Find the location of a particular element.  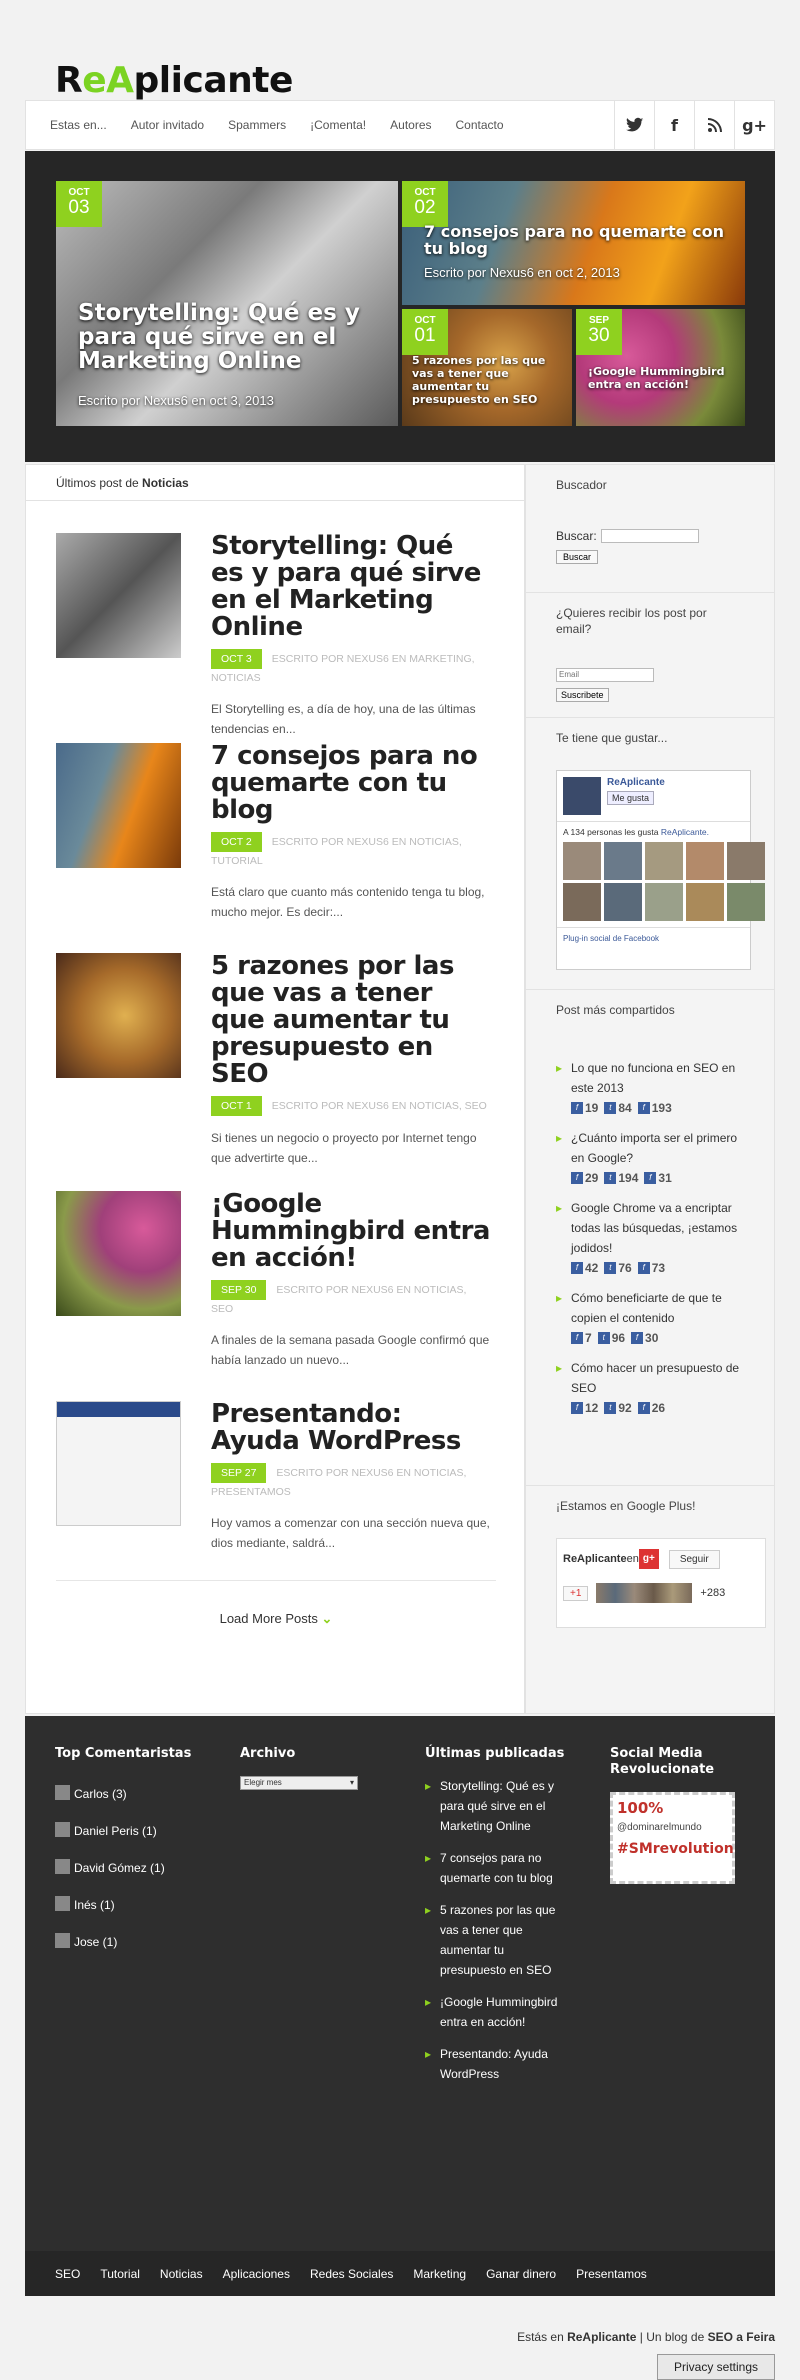

footer-nav-noticias: Noticias is located at coordinates (191, 2274).